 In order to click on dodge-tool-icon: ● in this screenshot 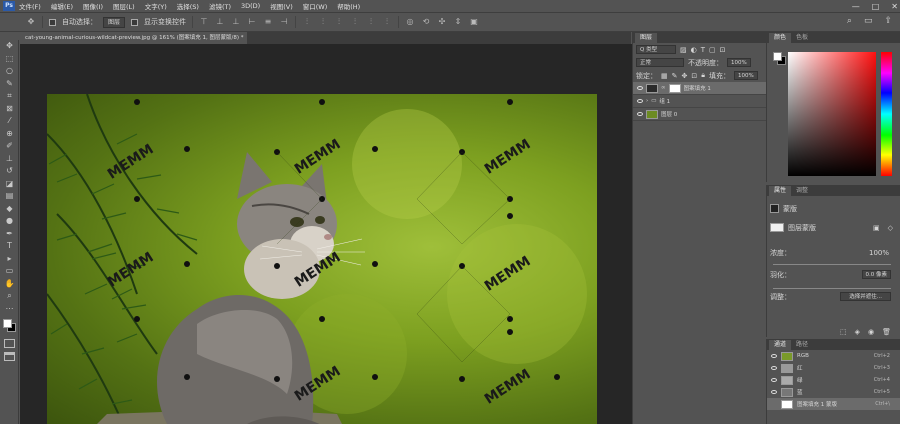, I will do `click(9, 221)`.